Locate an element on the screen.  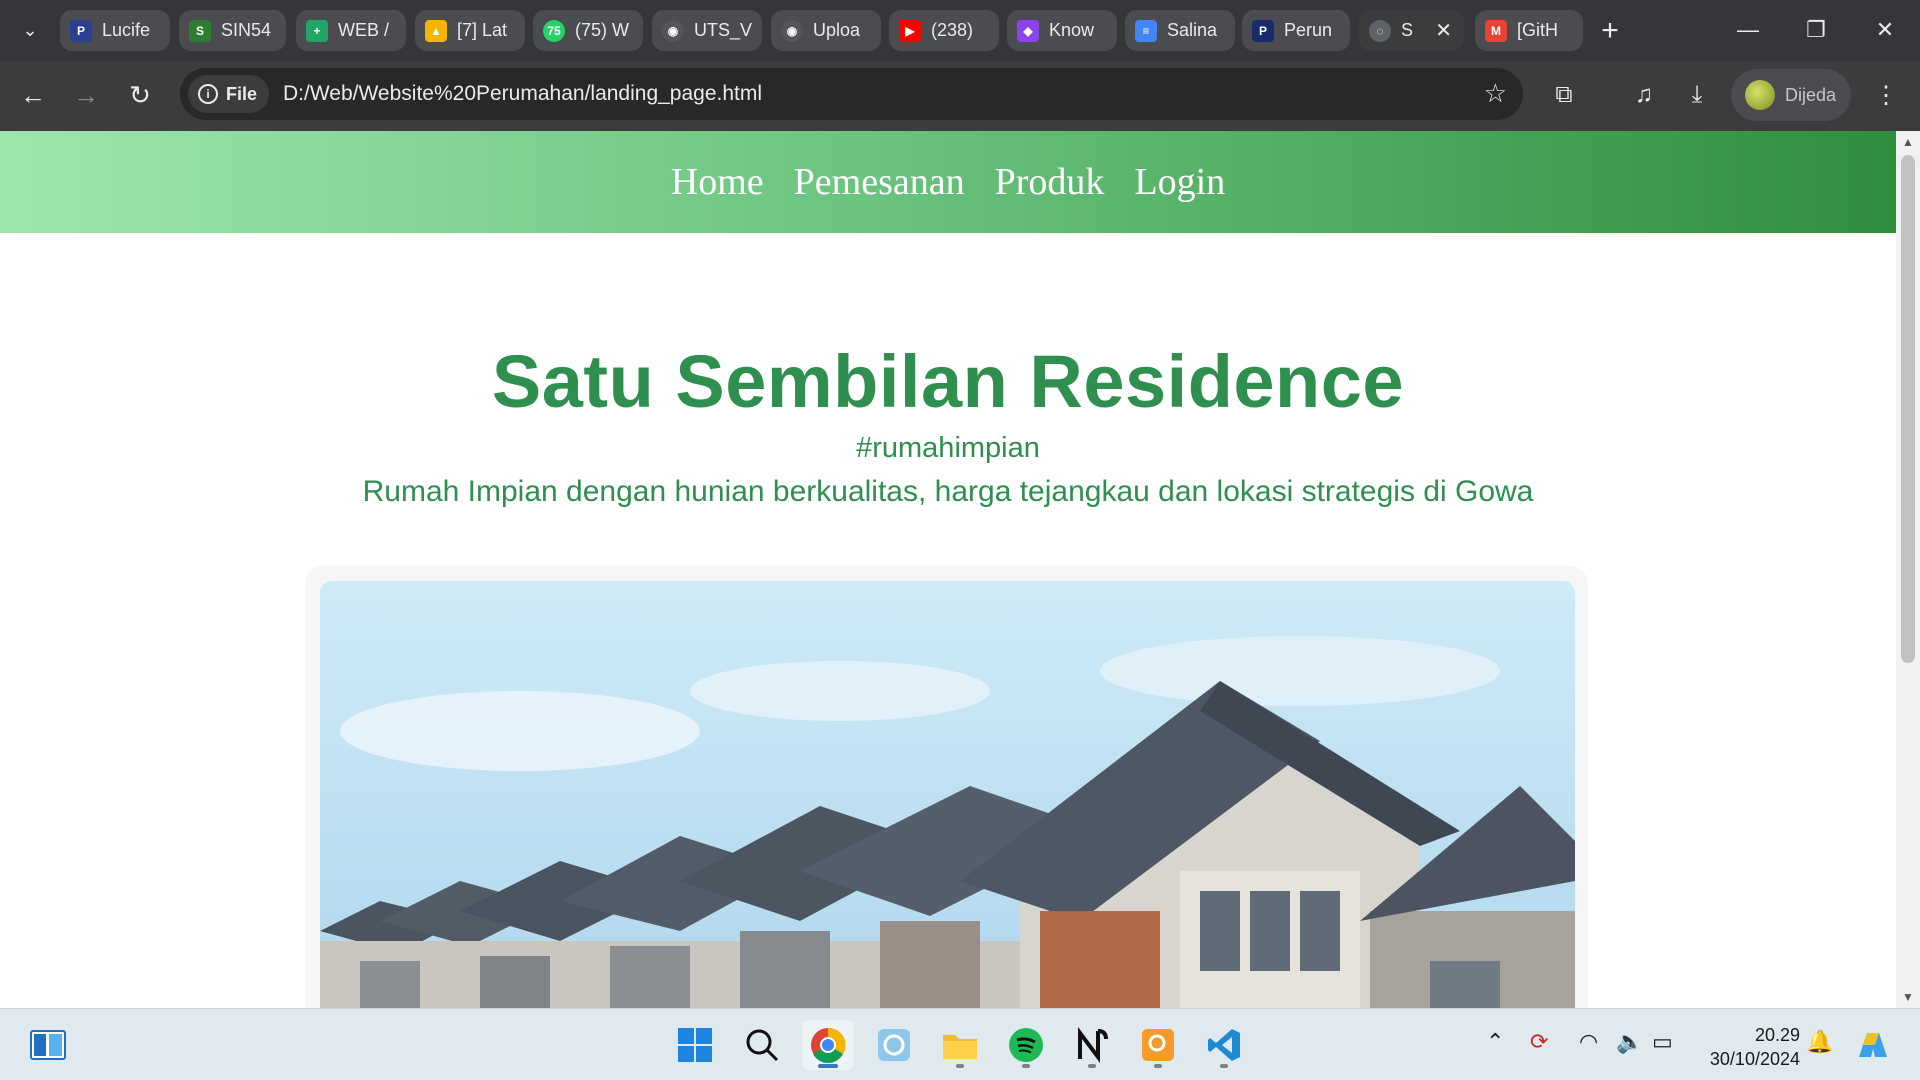
taskbar-file-explorer is located at coordinates (960, 1045).